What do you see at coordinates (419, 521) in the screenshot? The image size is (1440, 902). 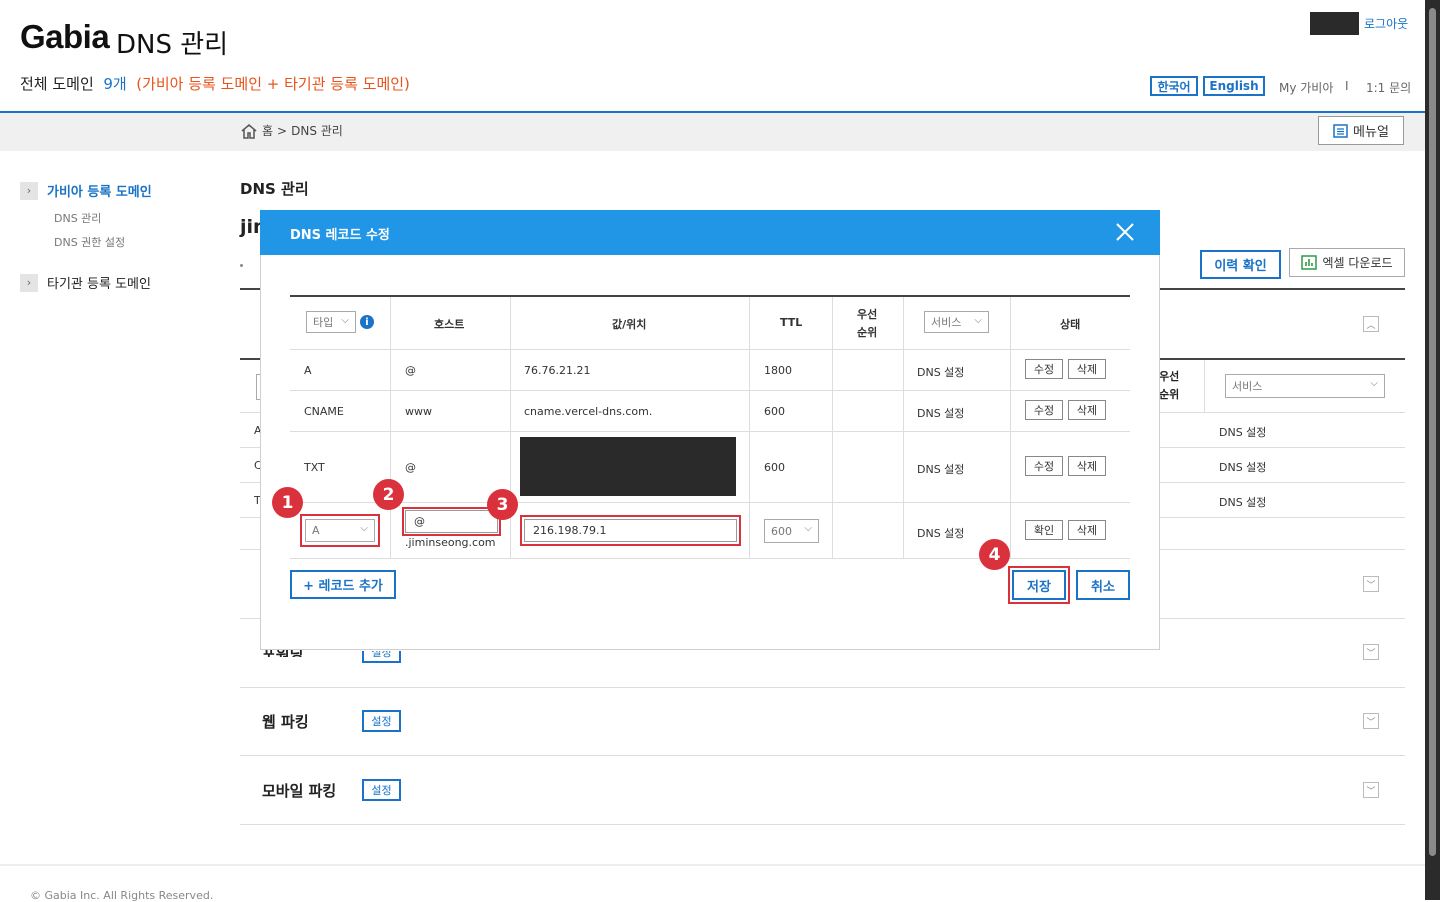 I see `new-host-value: @` at bounding box center [419, 521].